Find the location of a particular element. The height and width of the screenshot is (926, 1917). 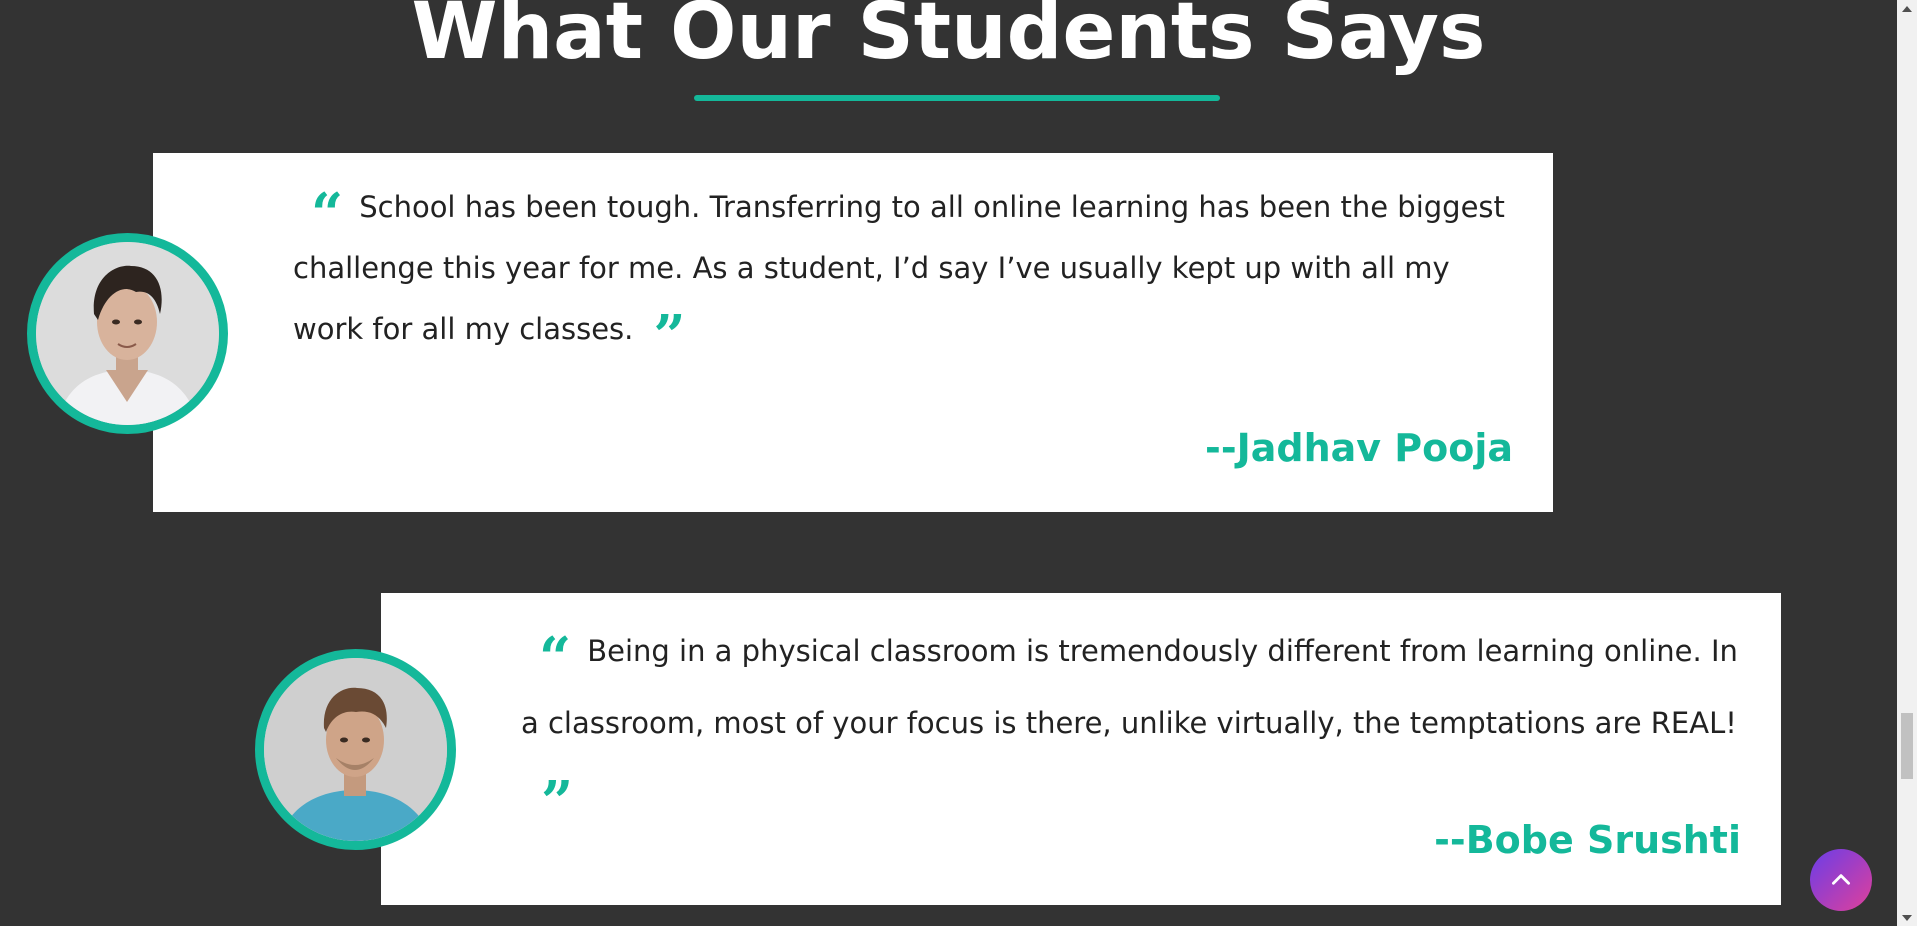

scrollbar-thumb is located at coordinates (1907, 746).